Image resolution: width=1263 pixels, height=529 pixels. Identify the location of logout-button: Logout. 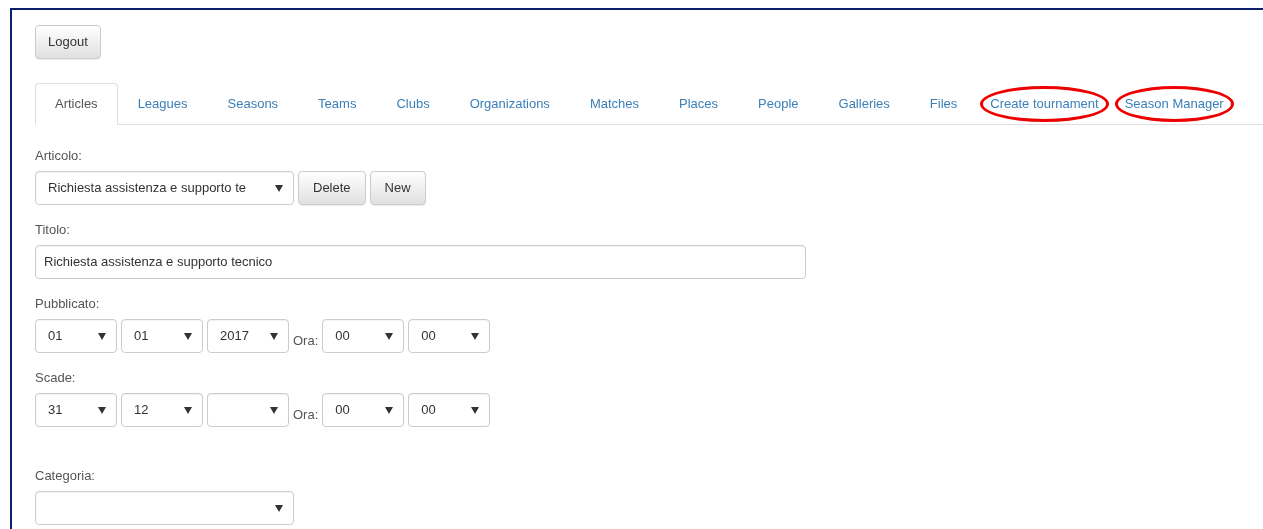
(68, 42).